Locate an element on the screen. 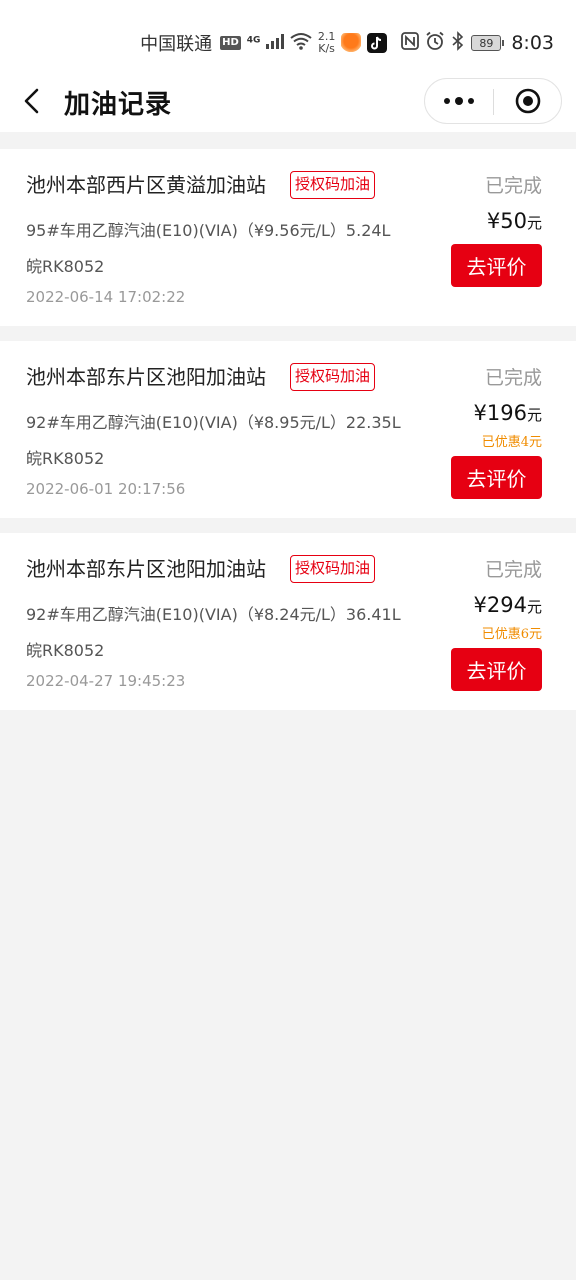  chevron-left-icon is located at coordinates (31, 101).